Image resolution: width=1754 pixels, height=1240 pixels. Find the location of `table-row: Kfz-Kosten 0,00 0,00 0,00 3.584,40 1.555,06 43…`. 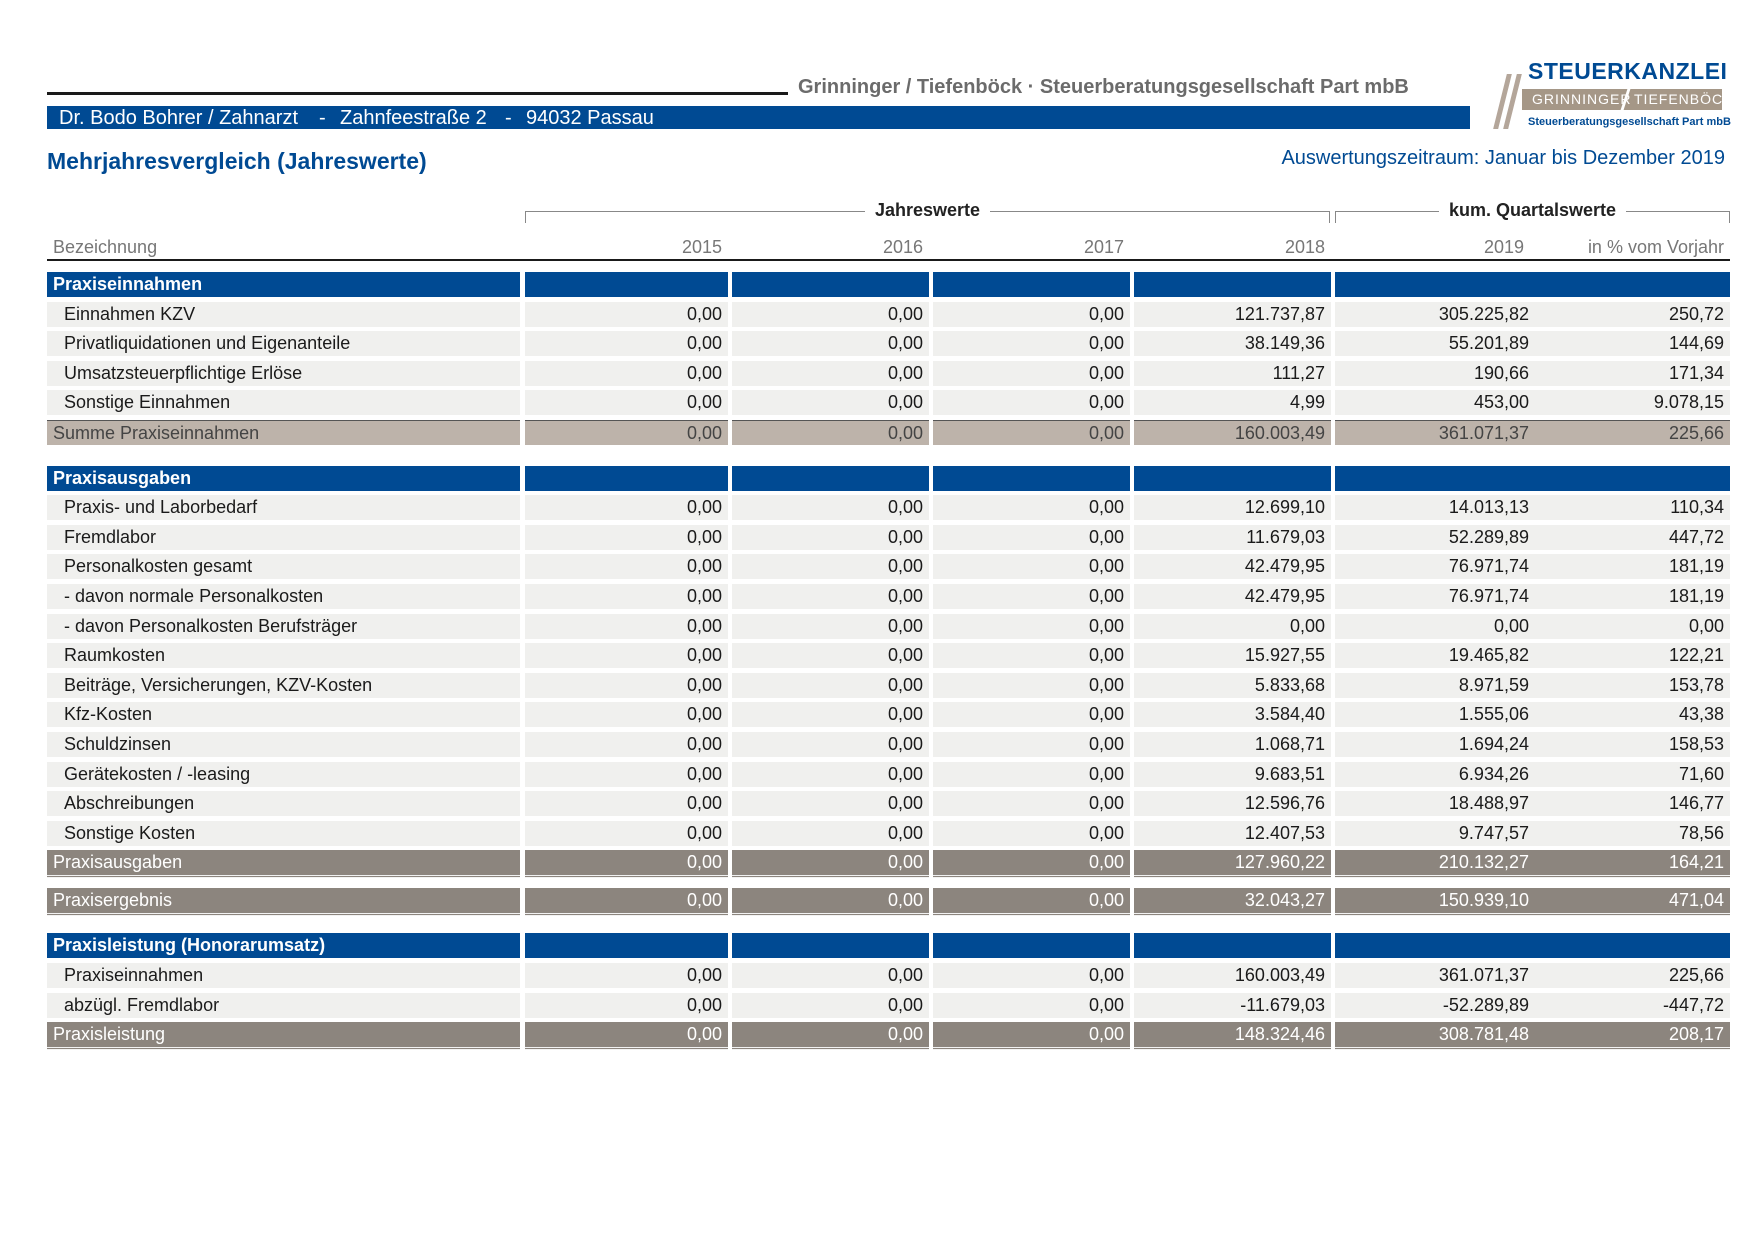

table-row: Kfz-Kosten 0,00 0,00 0,00 3.584,40 1.555,06 43… is located at coordinates (888, 715).